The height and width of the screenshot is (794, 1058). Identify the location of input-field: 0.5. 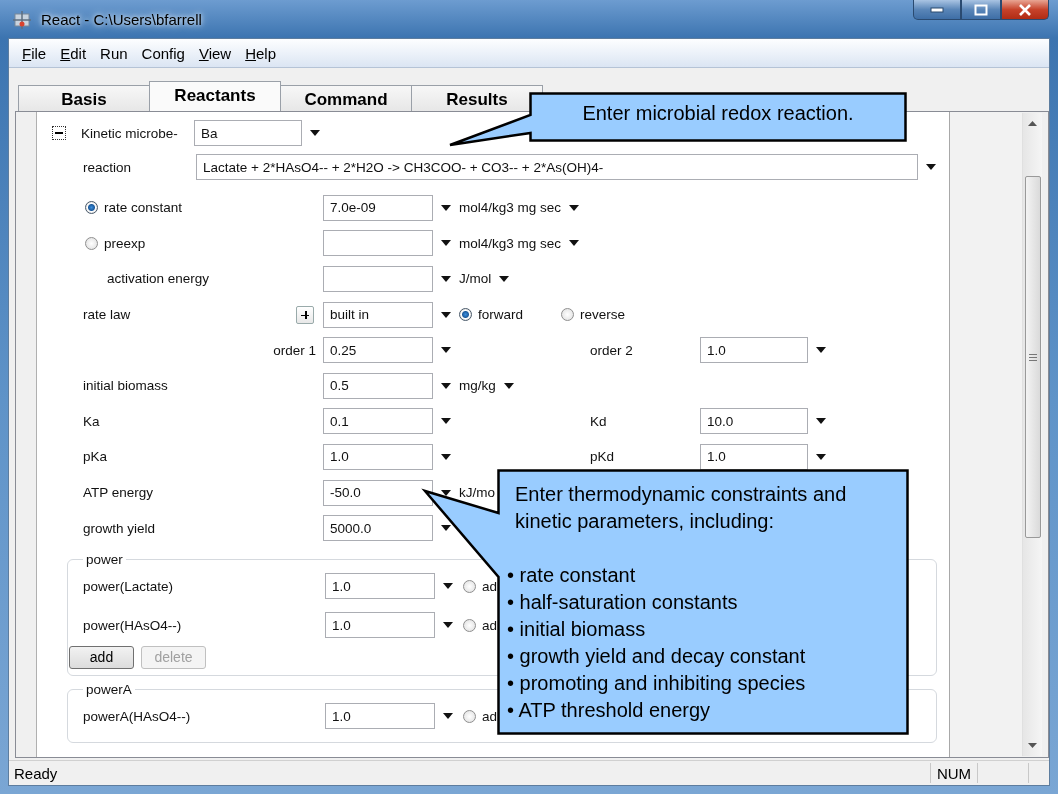
(378, 385).